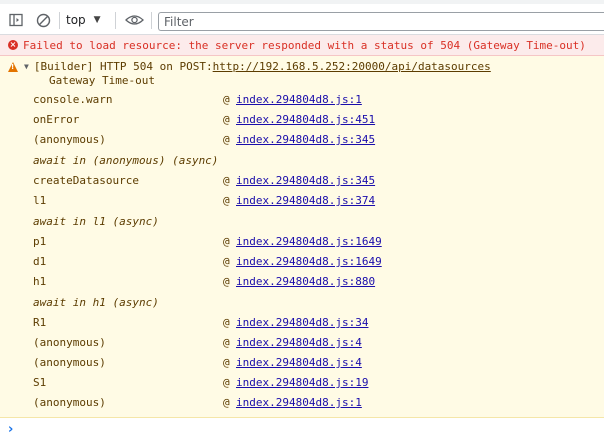  I want to click on frame-source-link: index.294804d8.js:880, so click(305, 282).